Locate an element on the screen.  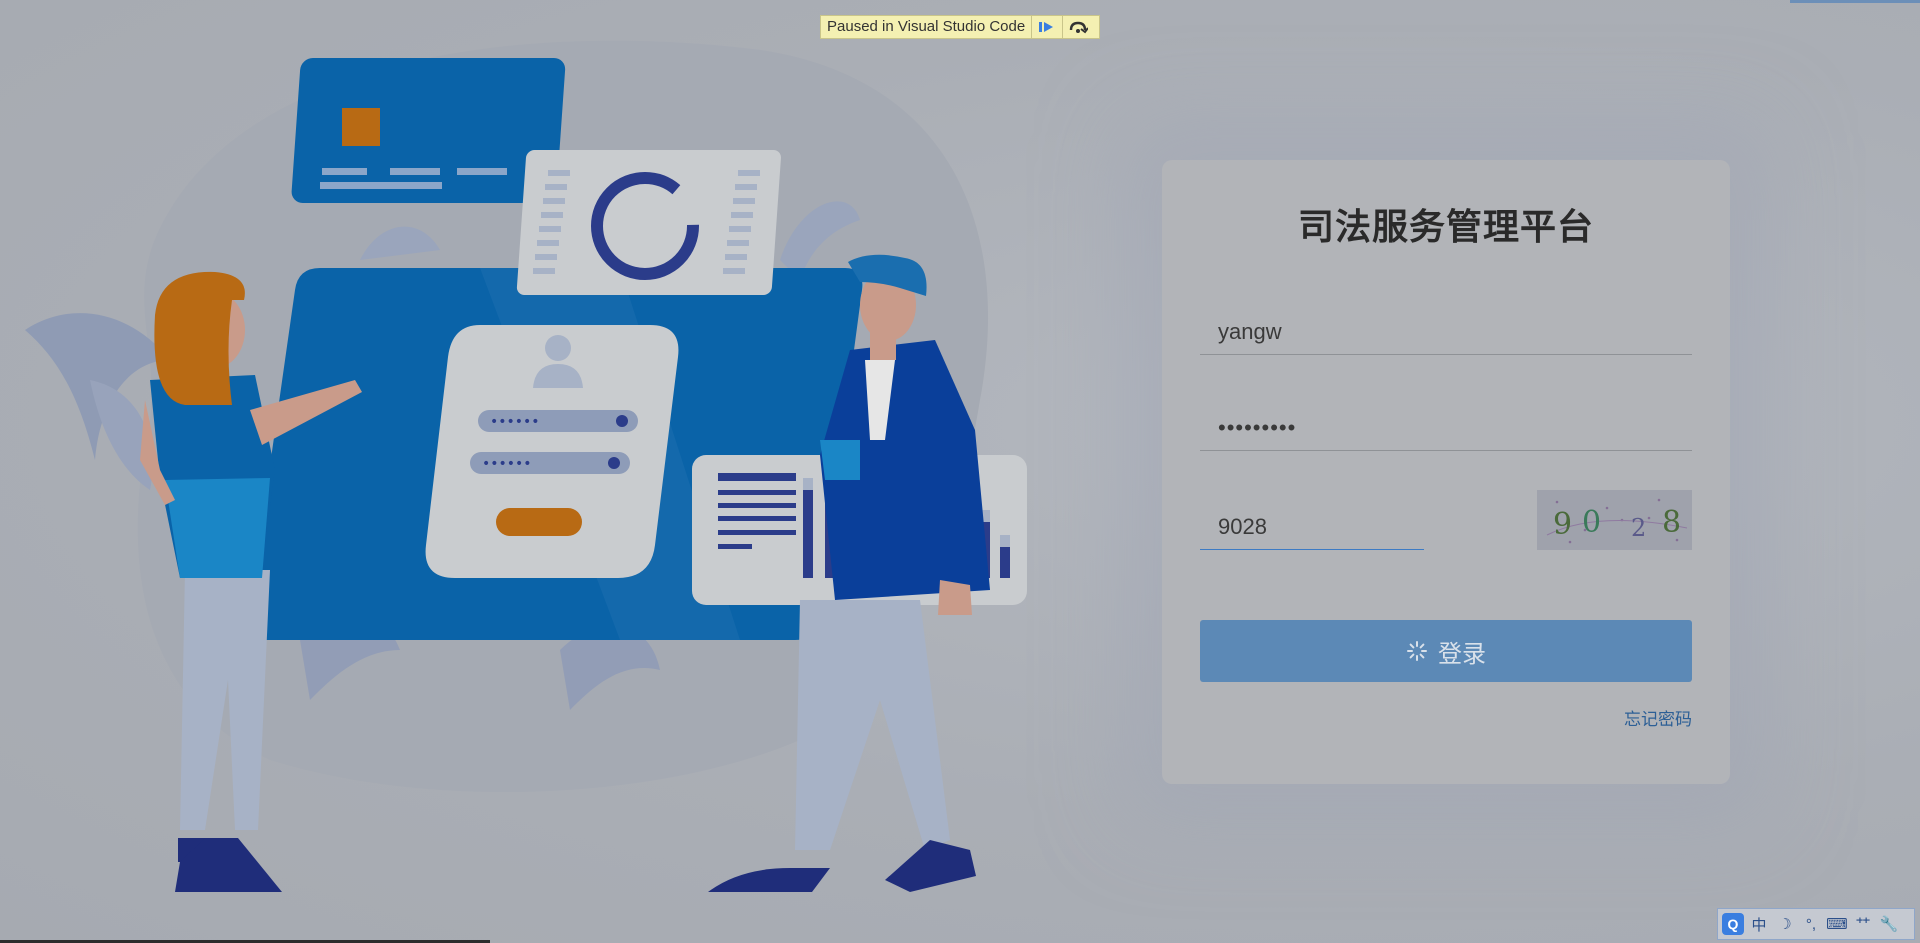
password-field-wrapper is located at coordinates (1446, 428).